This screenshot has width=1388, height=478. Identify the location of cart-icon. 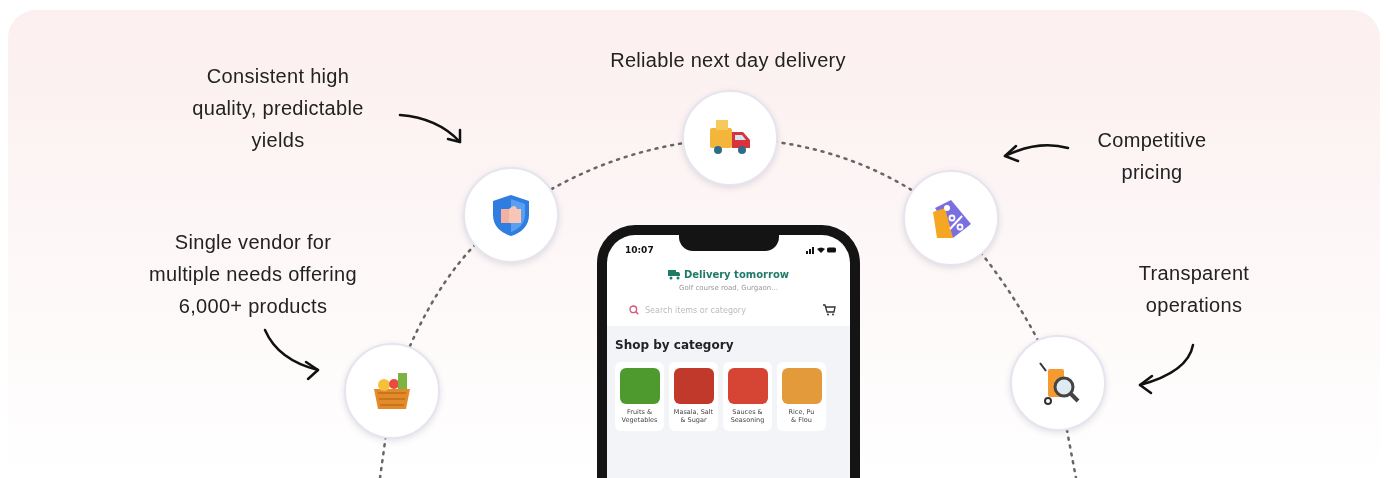
(829, 310).